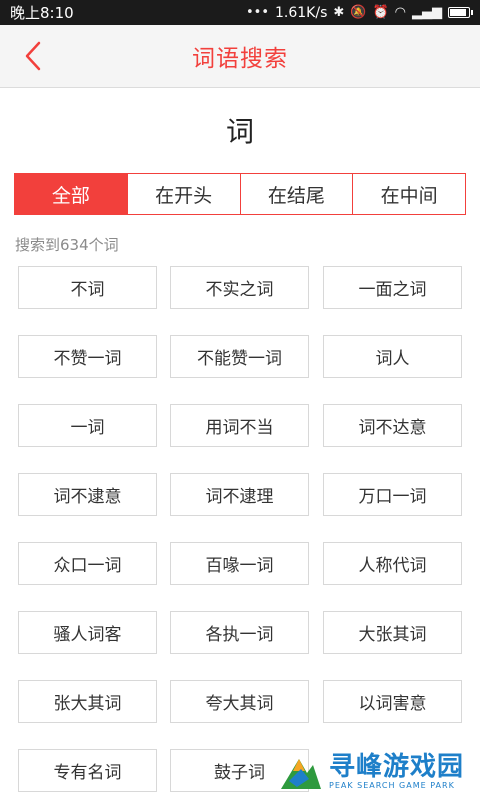  I want to click on word-item: 用词不当, so click(239, 425).